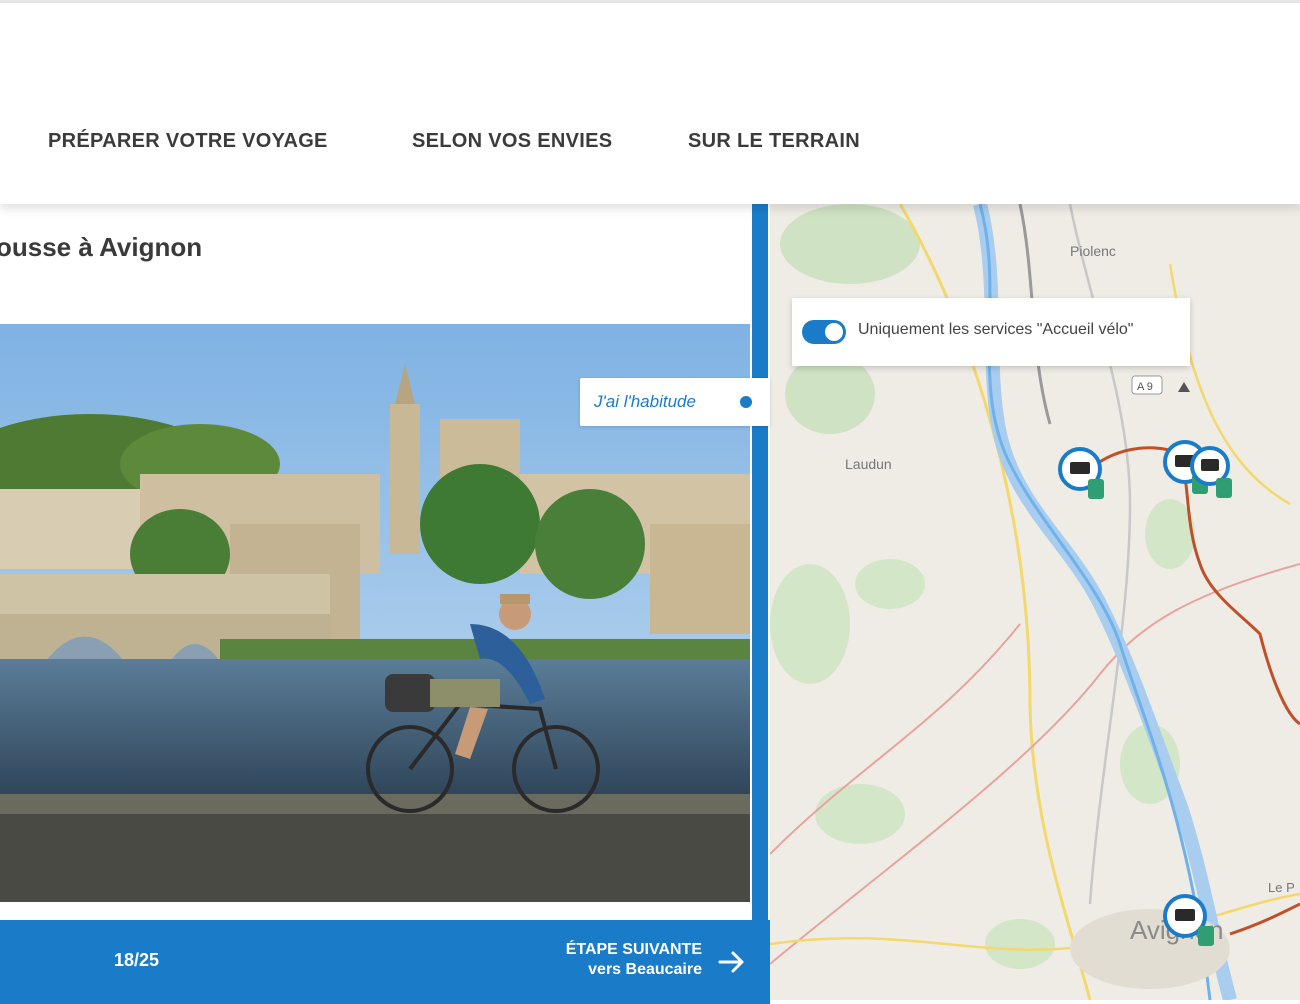 The height and width of the screenshot is (1004, 1300). I want to click on next-stage-label: ÉTAPE SUIVANTE, so click(633, 949).